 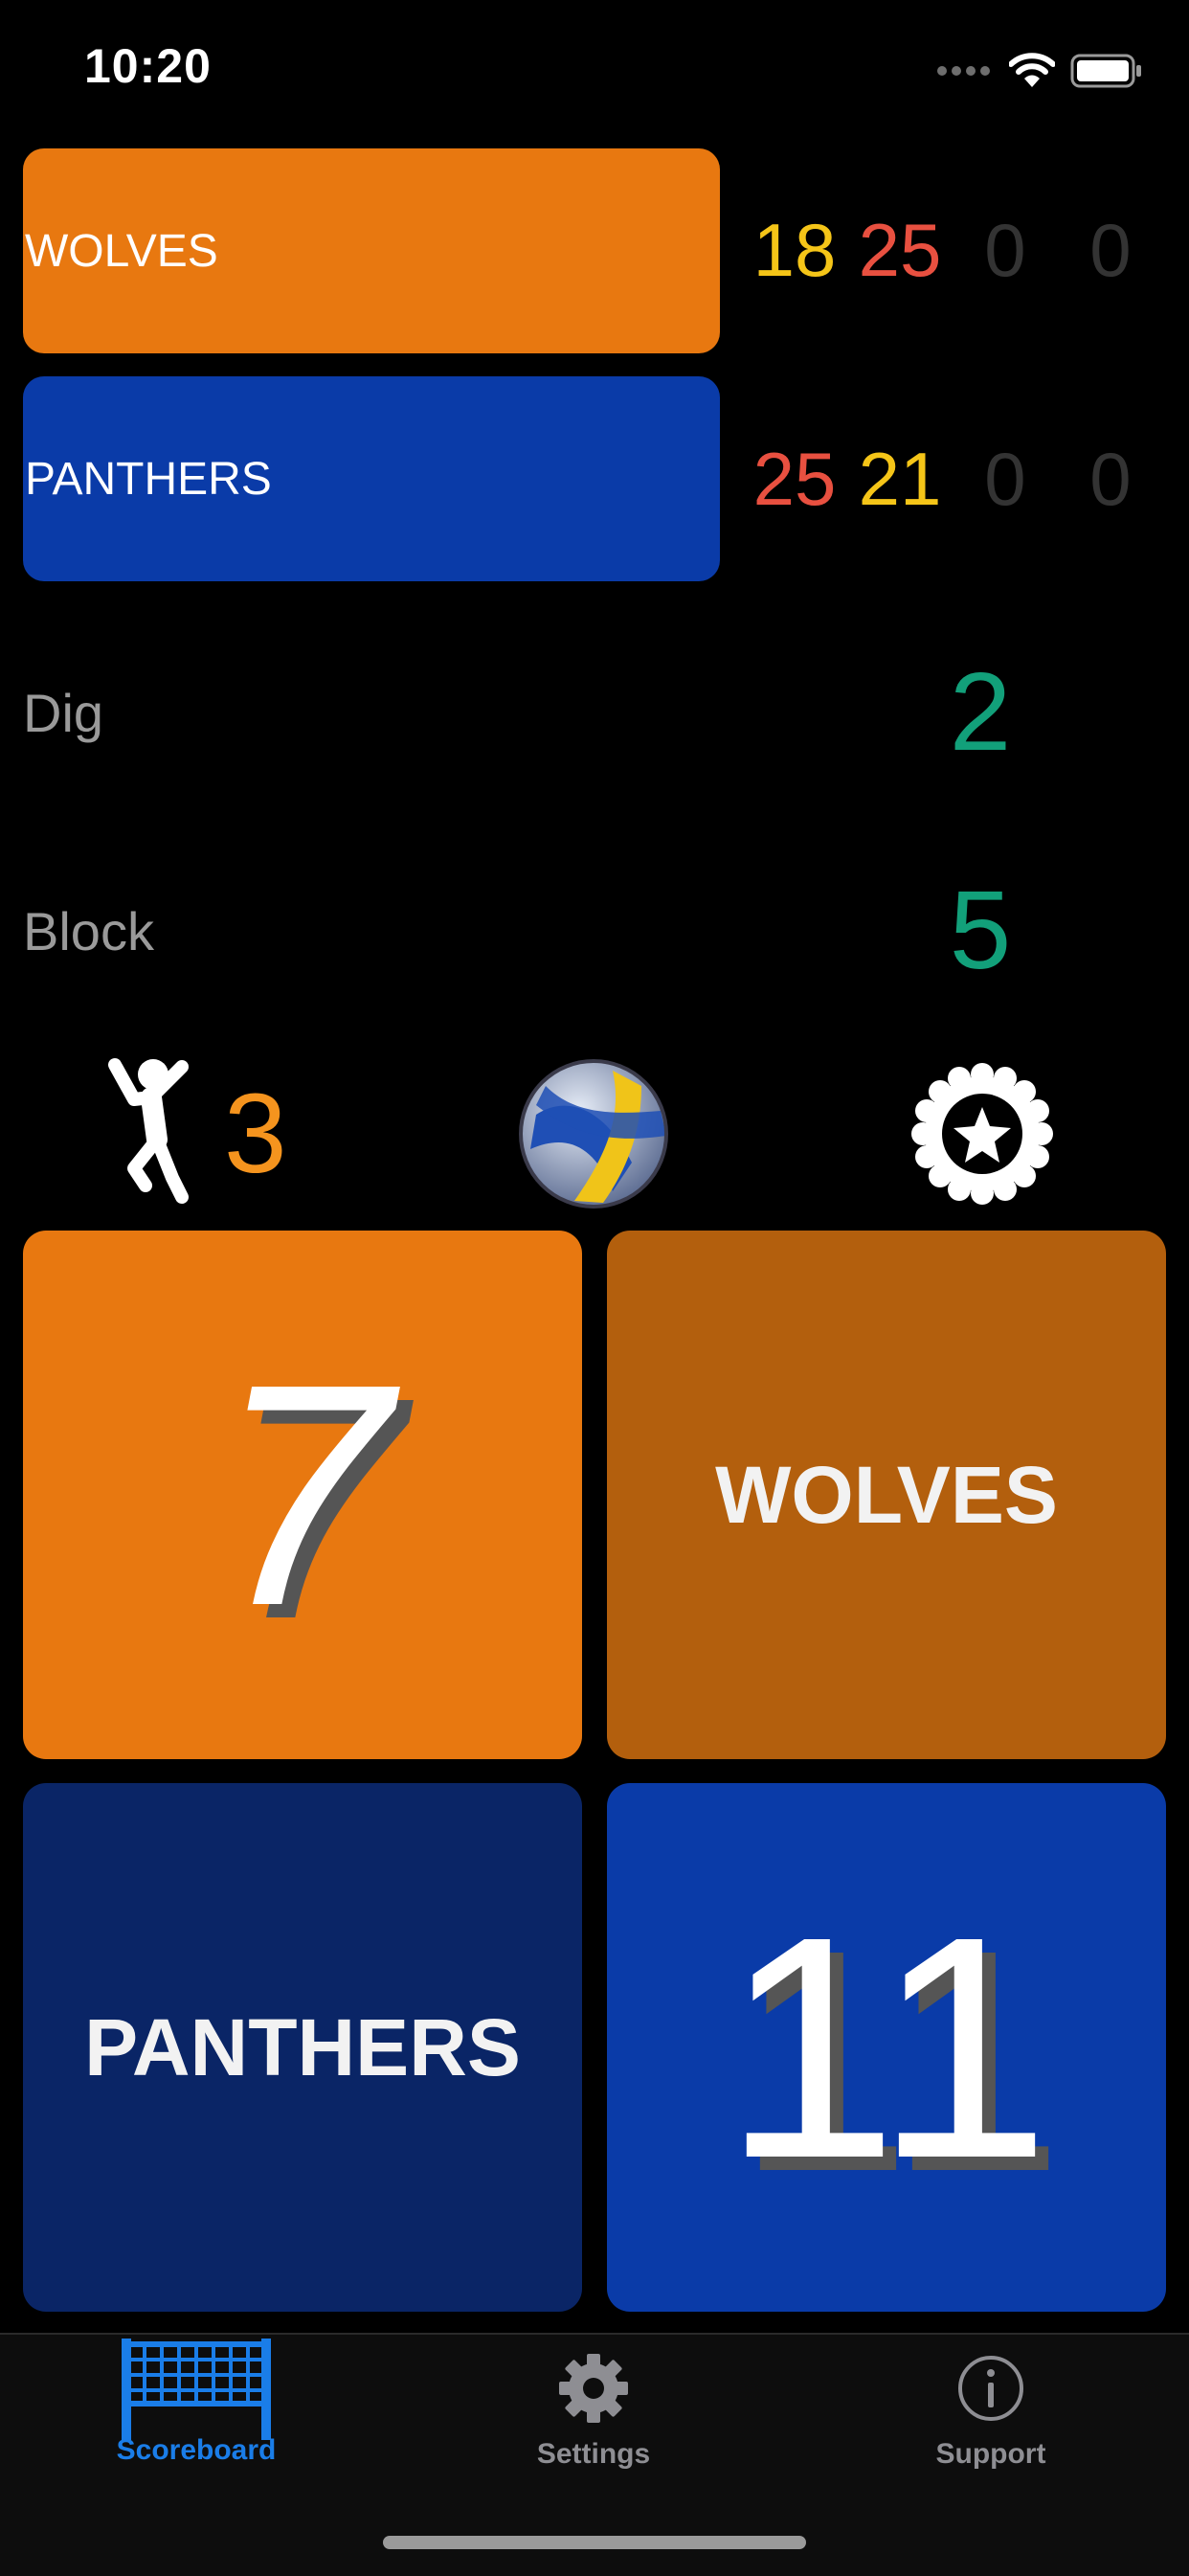 What do you see at coordinates (63, 713) in the screenshot?
I see `stat-dig-label: Dig` at bounding box center [63, 713].